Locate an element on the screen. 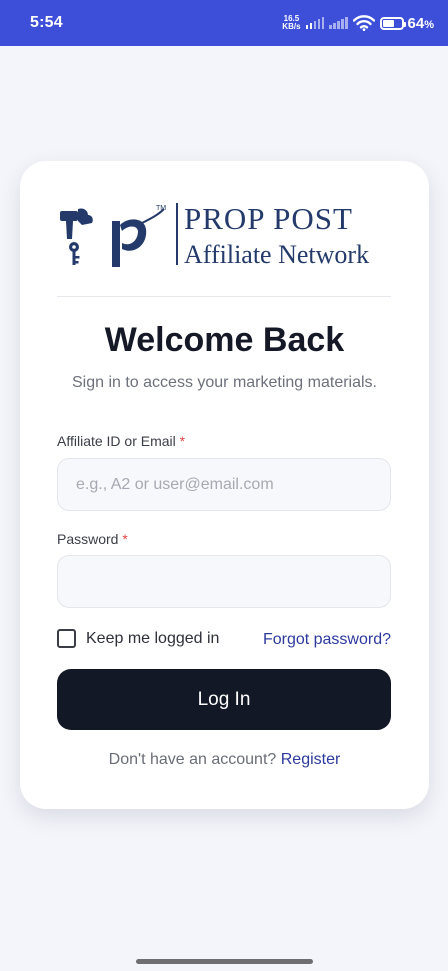  prop-post-logo: TM PROP POST Affiliate Network is located at coordinates (214, 235).